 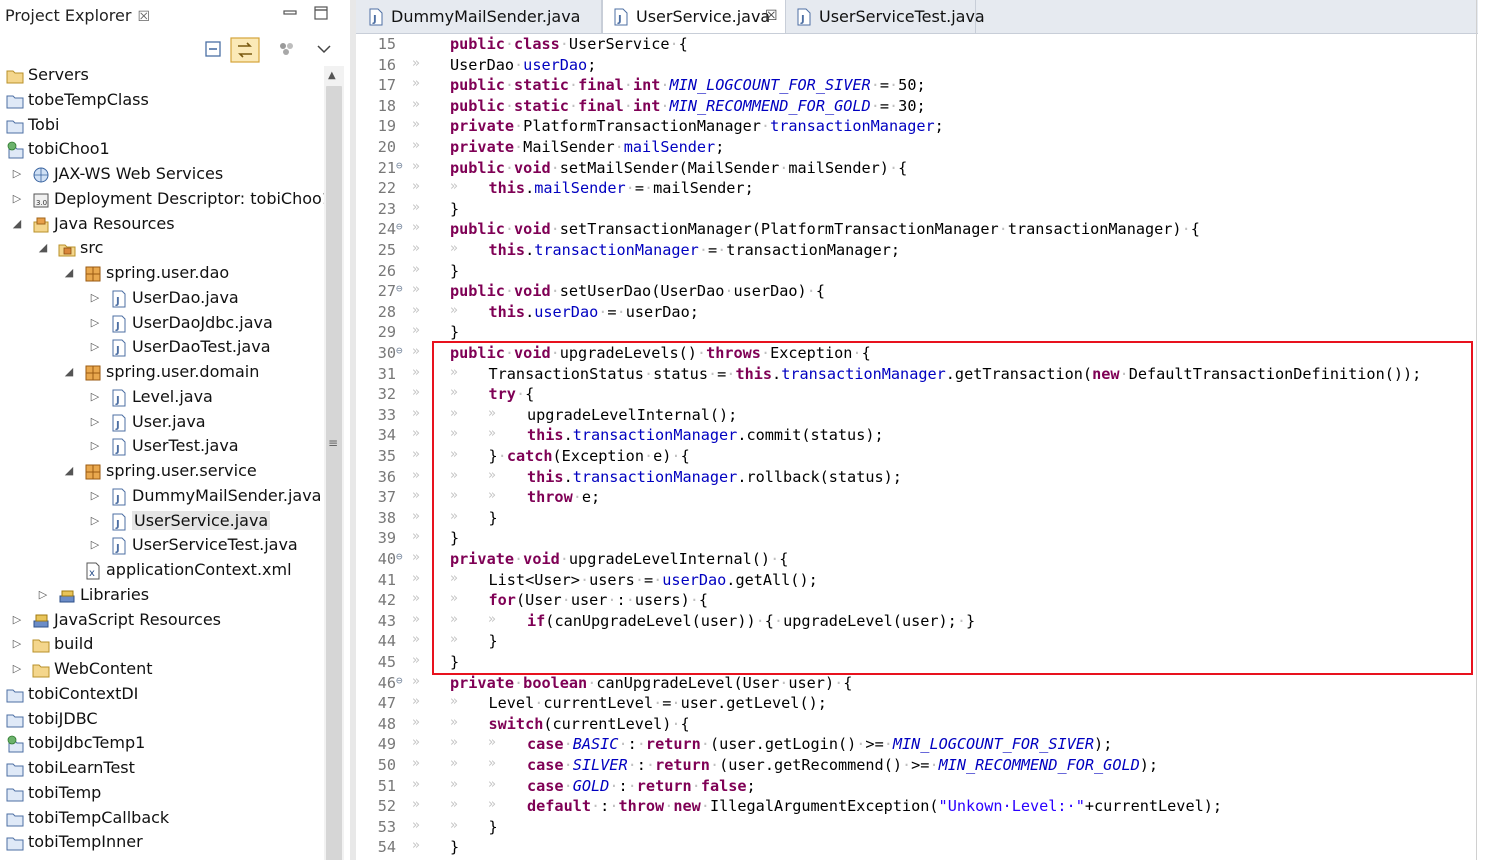 I want to click on tree-item: x applicationContext.xml, so click(x=166, y=571).